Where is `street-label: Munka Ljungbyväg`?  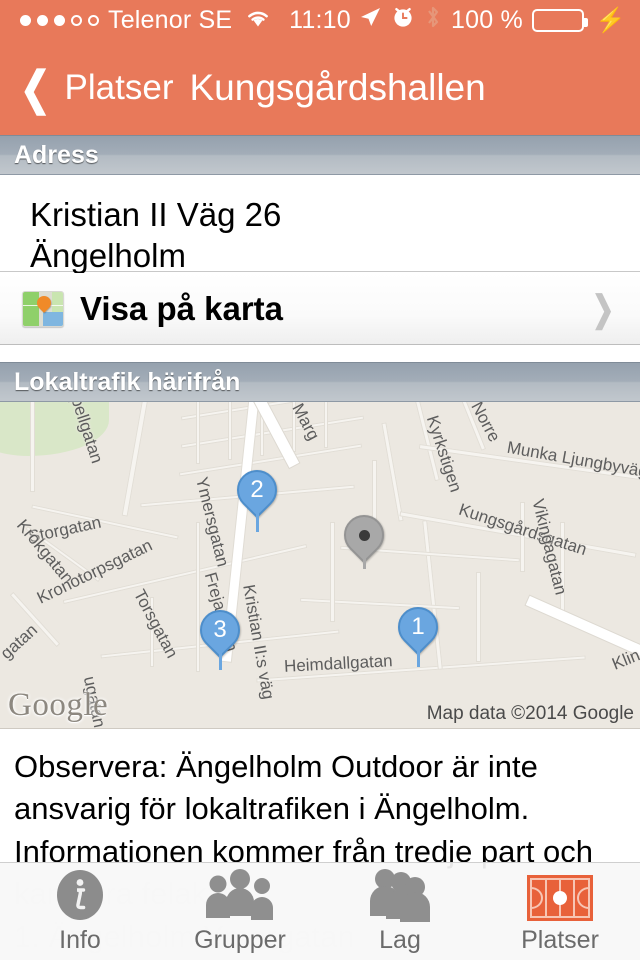
street-label: Munka Ljungbyväg is located at coordinates (572, 459).